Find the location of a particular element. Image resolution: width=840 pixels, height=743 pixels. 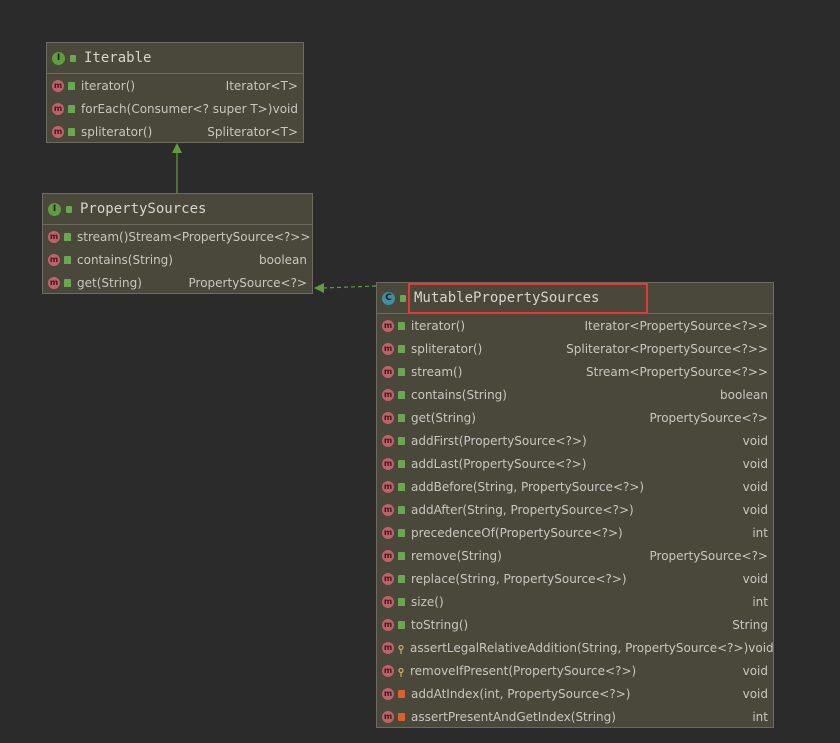

method-name: spliterator() is located at coordinates (447, 348).